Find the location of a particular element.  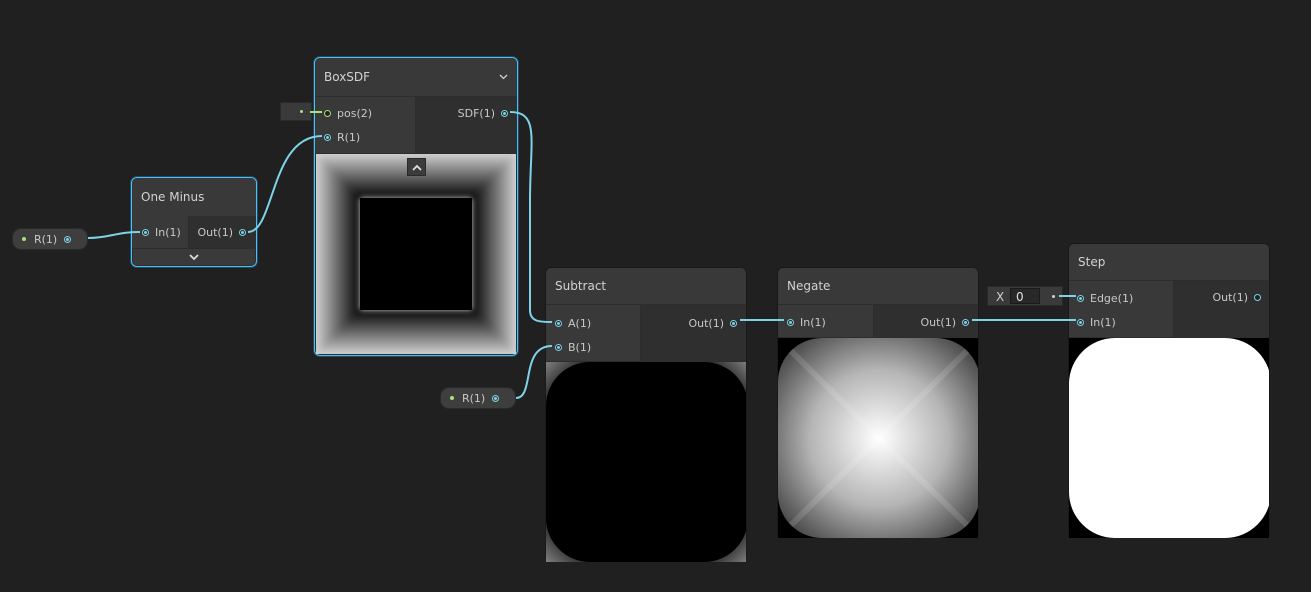

collapse-preview-button is located at coordinates (416, 167).